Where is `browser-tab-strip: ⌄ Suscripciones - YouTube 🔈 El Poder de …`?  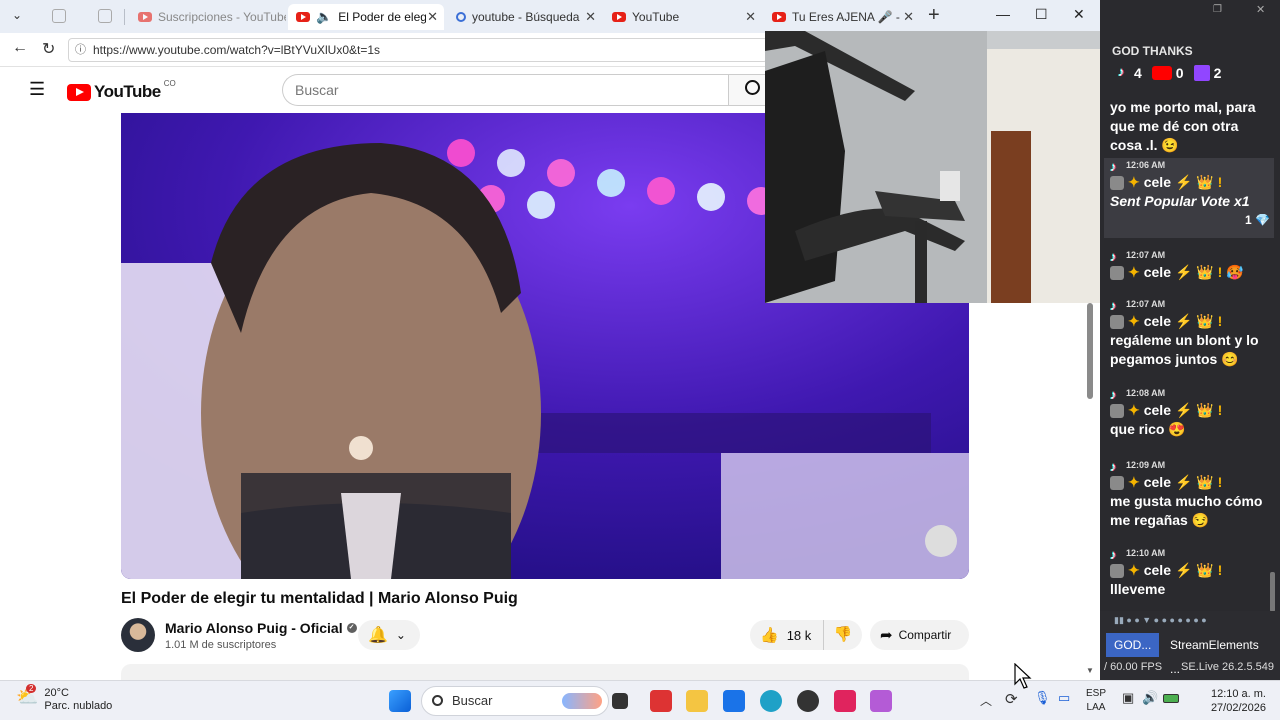 browser-tab-strip: ⌄ Suscripciones - YouTube 🔈 El Poder de … is located at coordinates (550, 16).